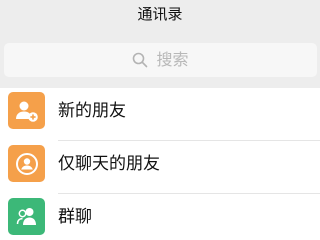 This screenshot has width=320, height=240. I want to click on search-icon, so click(140, 60).